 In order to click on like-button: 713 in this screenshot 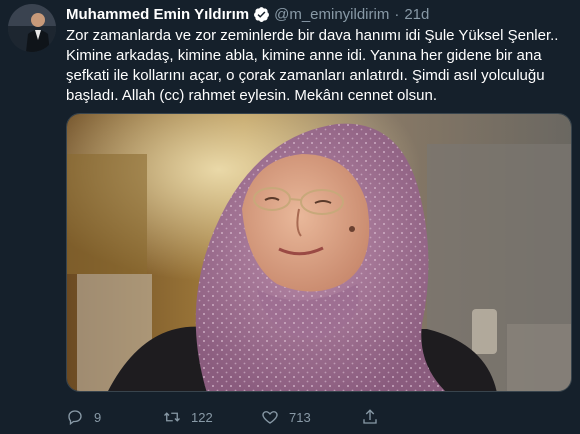, I will do `click(286, 417)`.